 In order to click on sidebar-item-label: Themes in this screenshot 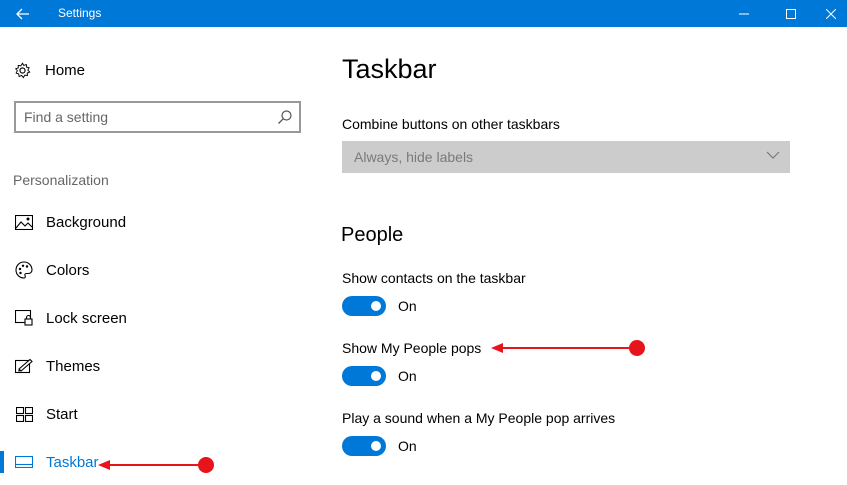, I will do `click(73, 366)`.